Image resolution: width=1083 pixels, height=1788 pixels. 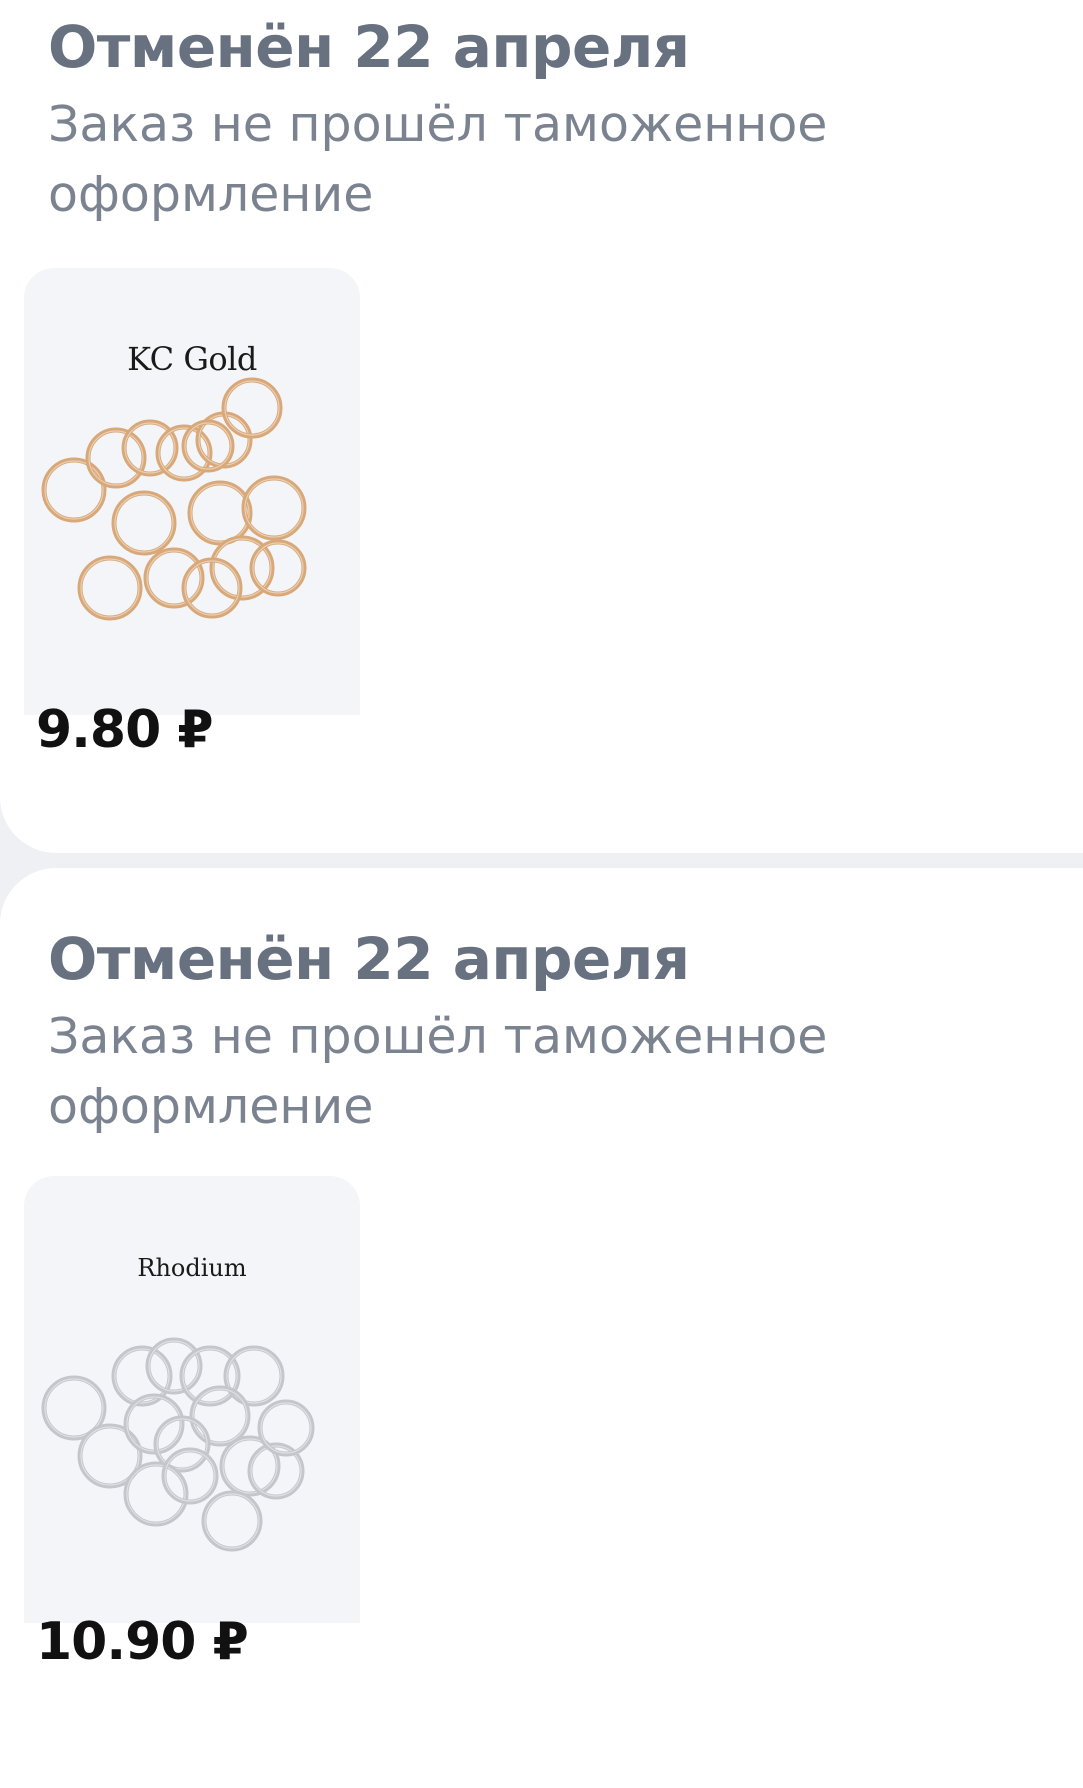 I want to click on order-price: 9.80 ₽, so click(x=125, y=730).